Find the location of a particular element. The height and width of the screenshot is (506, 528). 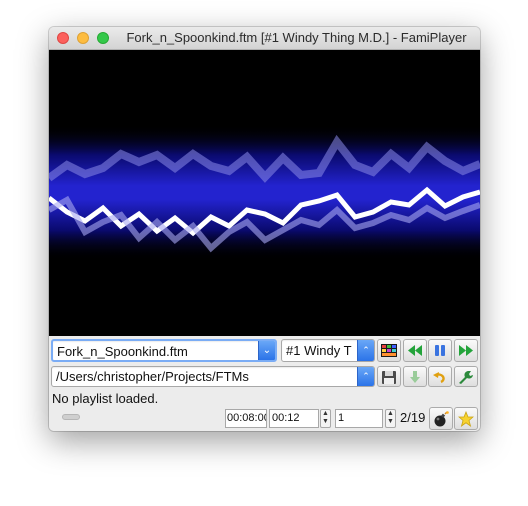

repeat-button is located at coordinates (440, 376).